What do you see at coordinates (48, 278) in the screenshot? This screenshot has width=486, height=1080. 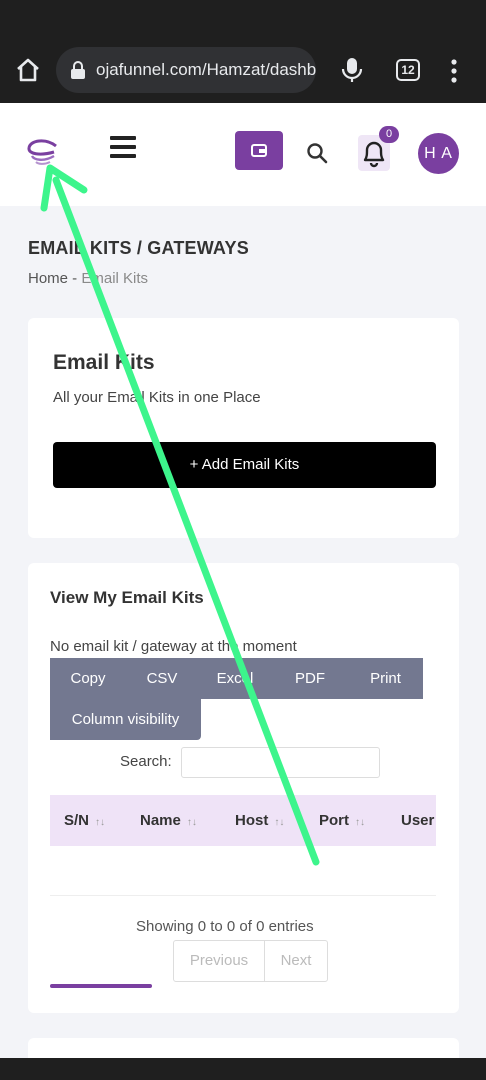 I see `breadcrumb-home-link: Home` at bounding box center [48, 278].